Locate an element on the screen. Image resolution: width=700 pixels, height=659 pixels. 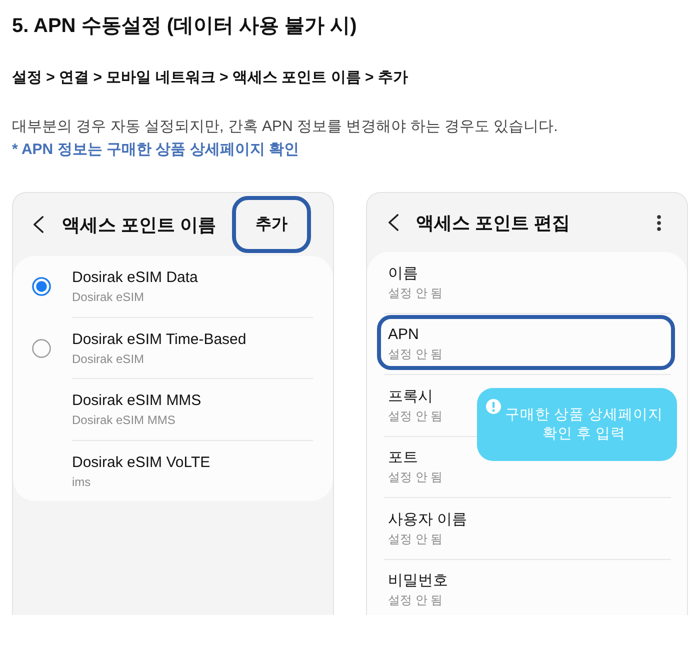
field-label: 이름 is located at coordinates (403, 274).